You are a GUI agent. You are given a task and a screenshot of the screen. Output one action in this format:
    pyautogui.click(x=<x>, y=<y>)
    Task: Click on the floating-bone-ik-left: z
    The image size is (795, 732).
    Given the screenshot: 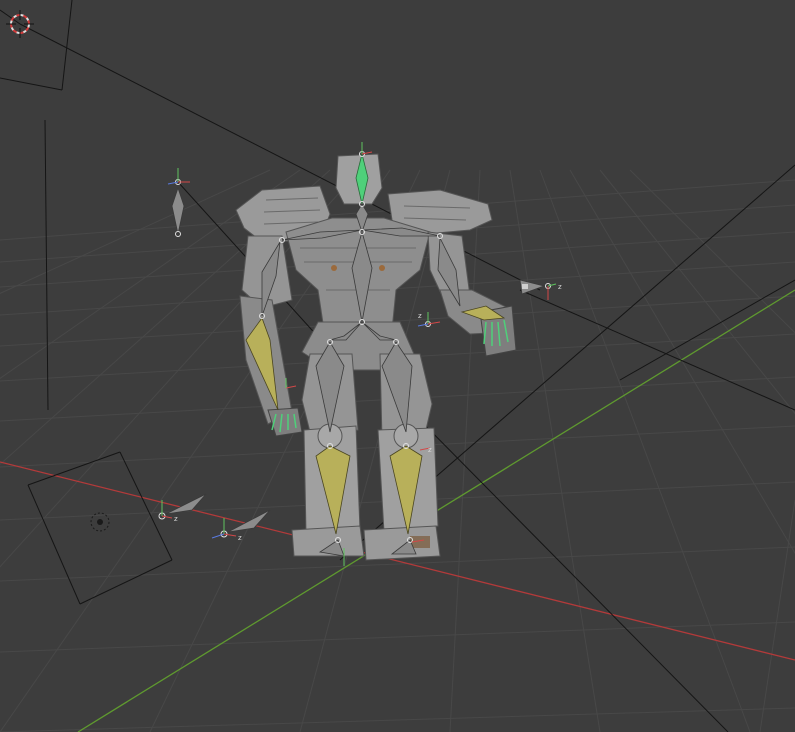 What is the action you would take?
    pyautogui.click(x=182, y=508)
    